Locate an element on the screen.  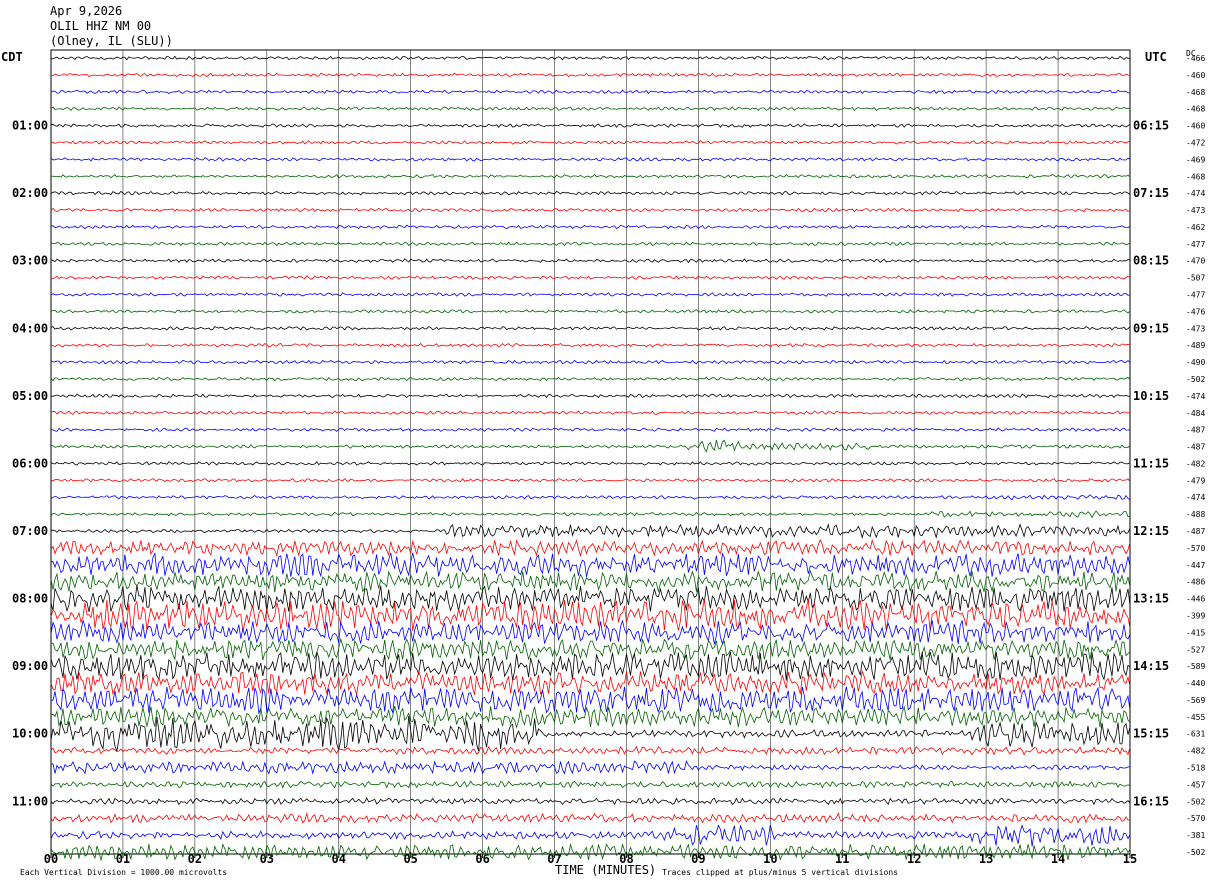
dc-value: -569 is located at coordinates (1195, 700).